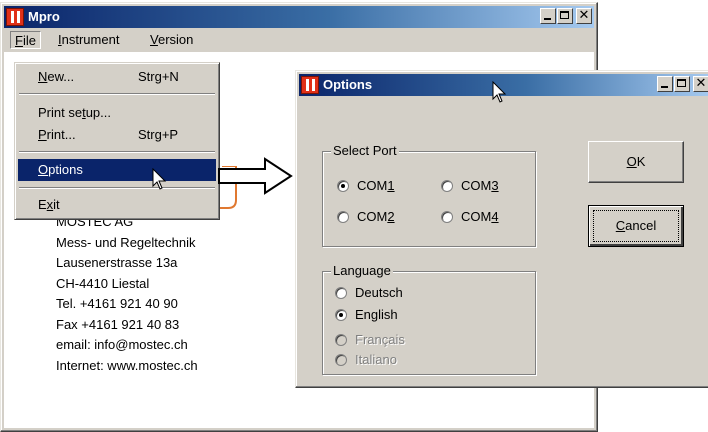  What do you see at coordinates (636, 162) in the screenshot?
I see `ok-button: OK` at bounding box center [636, 162].